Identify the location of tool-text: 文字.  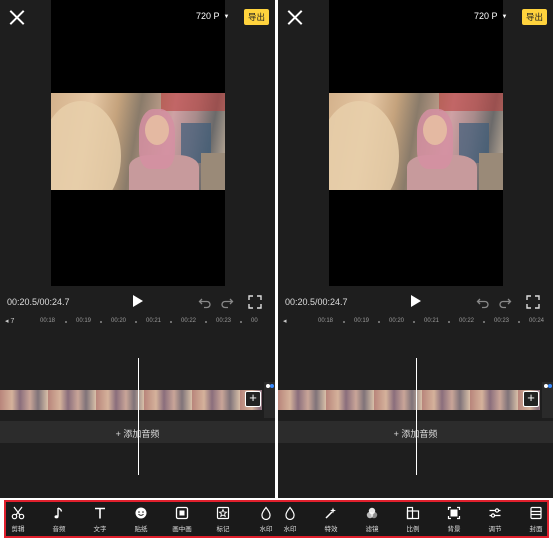
(100, 521).